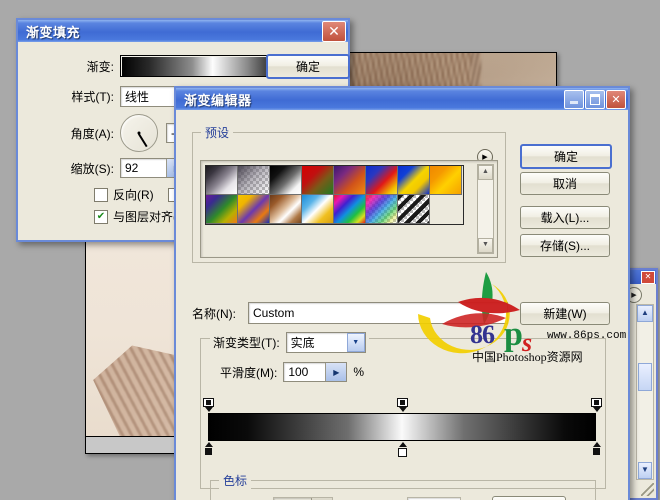 The height and width of the screenshot is (500, 660). What do you see at coordinates (92, 168) in the screenshot?
I see `scale-label: 缩放(S):` at bounding box center [92, 168].